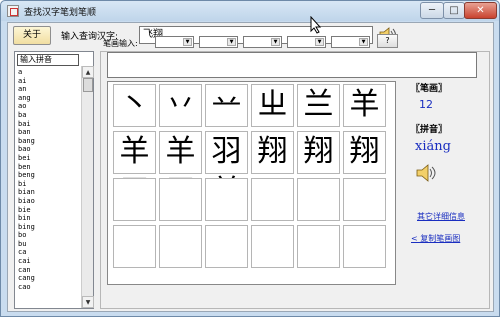 This screenshot has height=317, width=500. Describe the element at coordinates (262, 42) in the screenshot. I see `stroke-combo-3: ▼` at that location.